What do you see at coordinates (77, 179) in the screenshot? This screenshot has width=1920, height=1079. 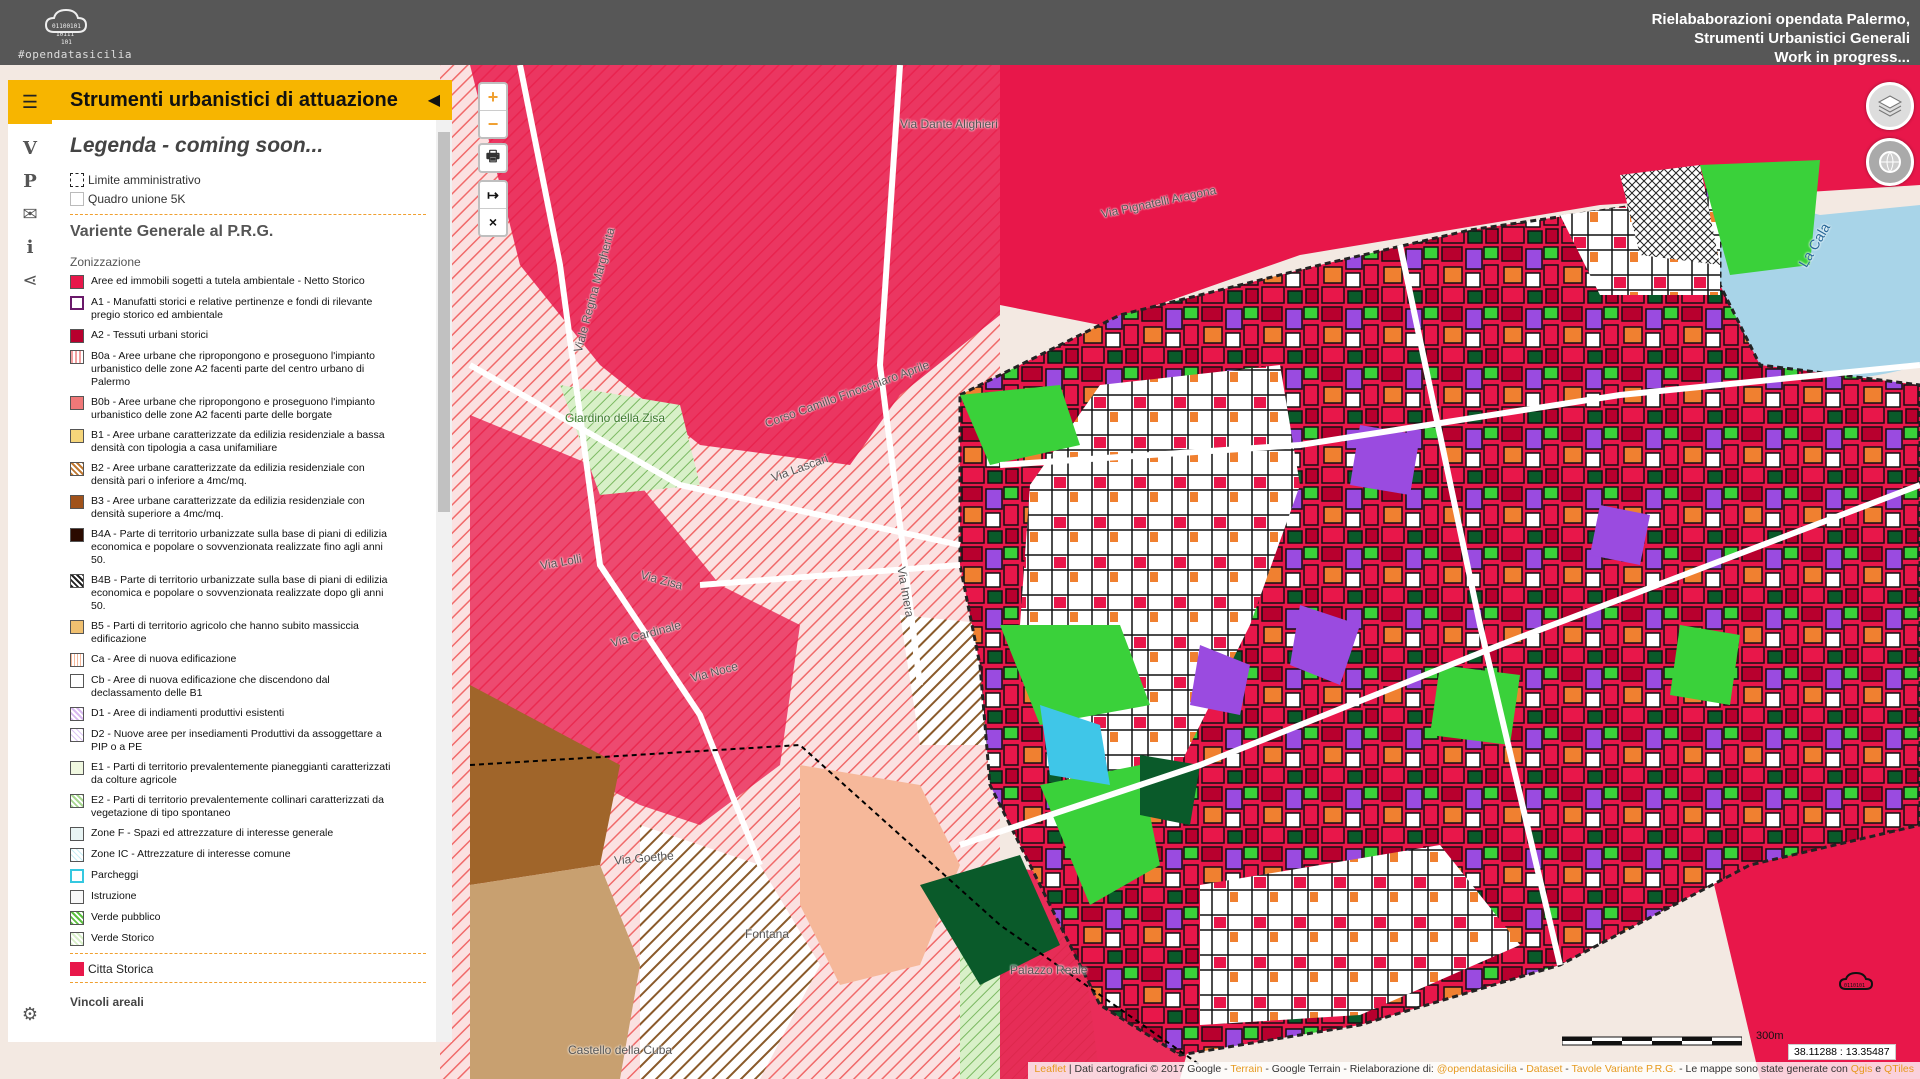 I see `dashed-border-swatch` at bounding box center [77, 179].